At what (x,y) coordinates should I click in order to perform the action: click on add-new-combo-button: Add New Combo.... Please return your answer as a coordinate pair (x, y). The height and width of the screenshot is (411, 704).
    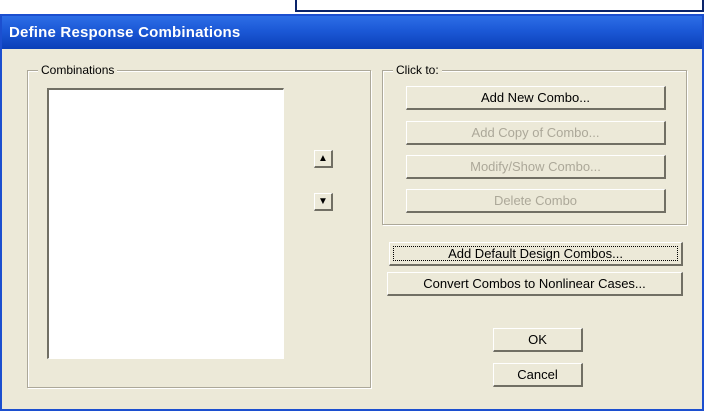
    Looking at the image, I should click on (536, 98).